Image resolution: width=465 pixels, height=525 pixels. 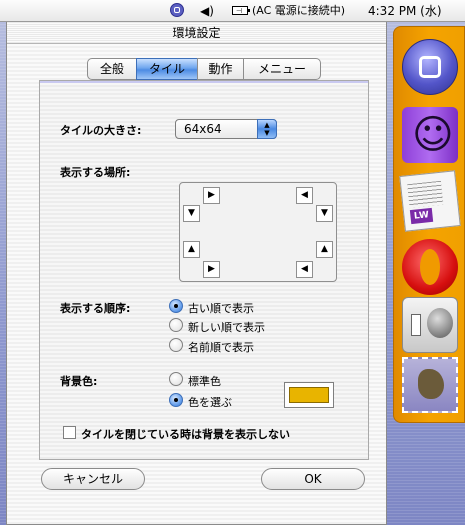 What do you see at coordinates (211, 269) in the screenshot?
I see `bottom-left-right-arrow-icon: ▶` at bounding box center [211, 269].